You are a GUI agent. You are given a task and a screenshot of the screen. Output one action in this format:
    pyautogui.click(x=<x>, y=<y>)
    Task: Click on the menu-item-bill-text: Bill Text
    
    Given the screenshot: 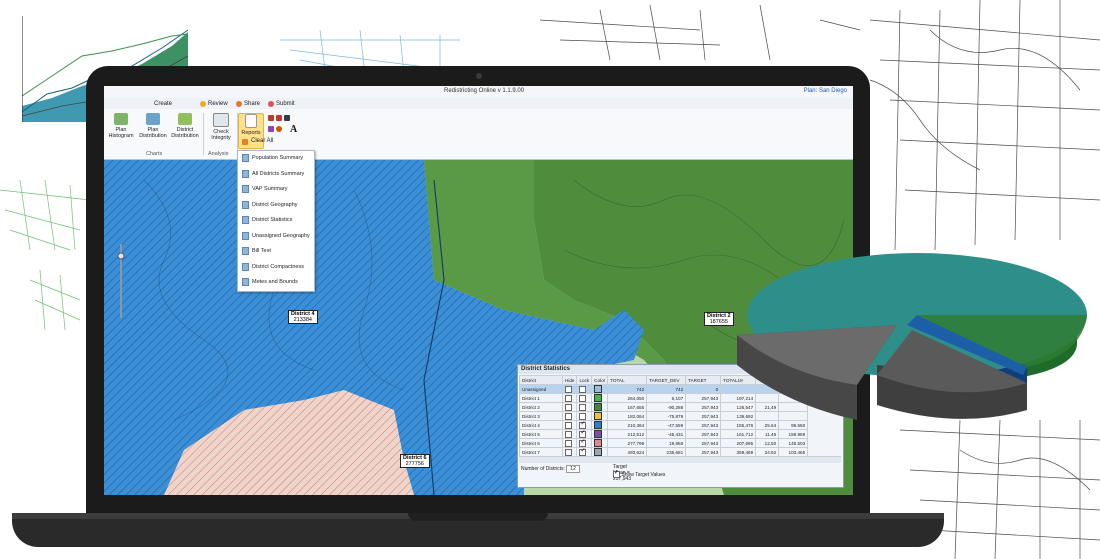 What is the action you would take?
    pyautogui.click(x=256, y=251)
    